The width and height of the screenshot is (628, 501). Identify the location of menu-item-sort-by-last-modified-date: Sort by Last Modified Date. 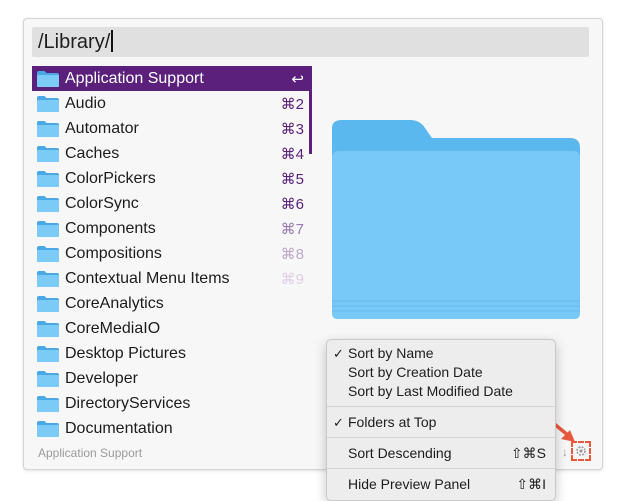
(441, 391).